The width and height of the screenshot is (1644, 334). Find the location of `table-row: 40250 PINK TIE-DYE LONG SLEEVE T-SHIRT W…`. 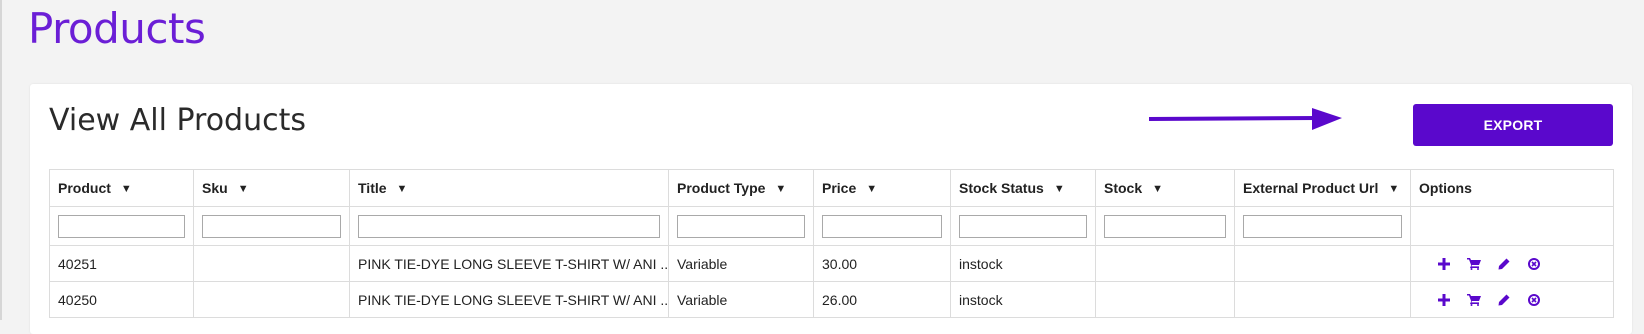

table-row: 40250 PINK TIE-DYE LONG SLEEVE T-SHIRT W… is located at coordinates (831, 299).